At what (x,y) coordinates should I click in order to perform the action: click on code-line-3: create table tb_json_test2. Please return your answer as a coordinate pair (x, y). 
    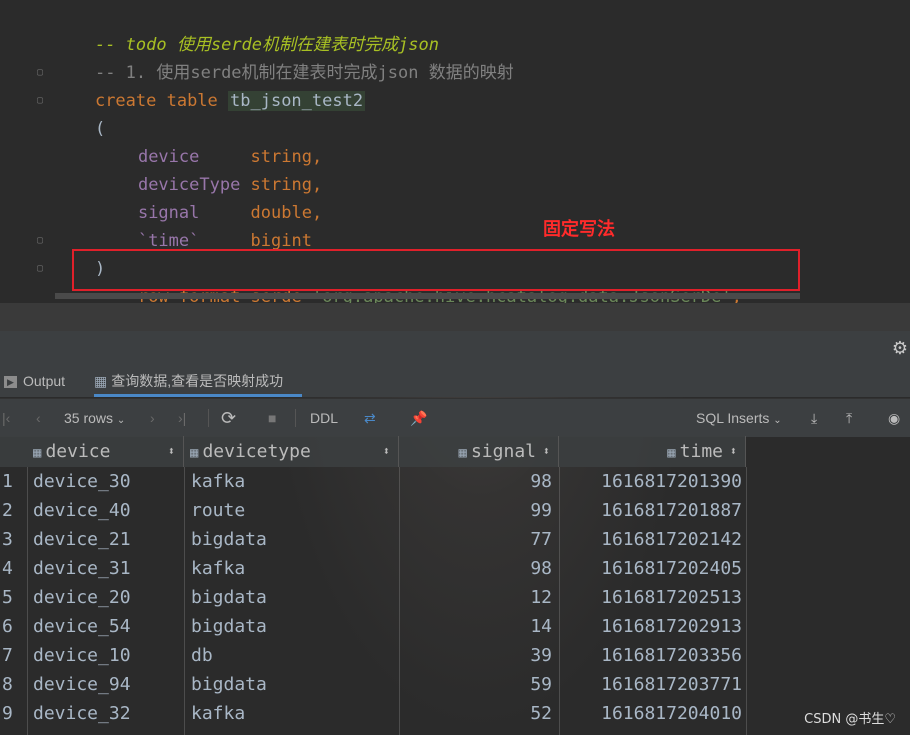
    Looking at the image, I should click on (230, 101).